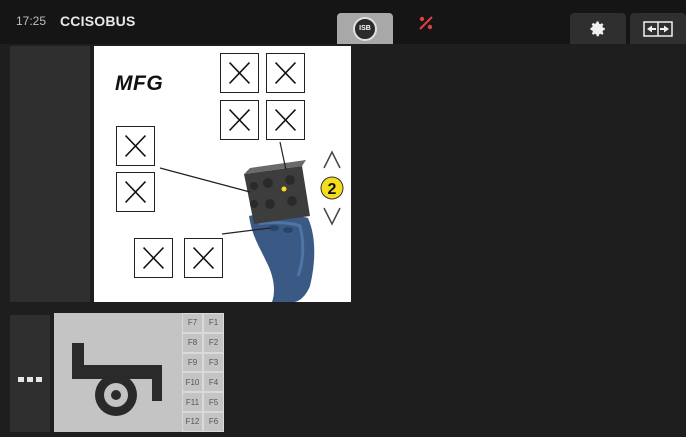 Image resolution: width=686 pixels, height=437 pixels. What do you see at coordinates (213, 323) in the screenshot?
I see `function-key: F1` at bounding box center [213, 323].